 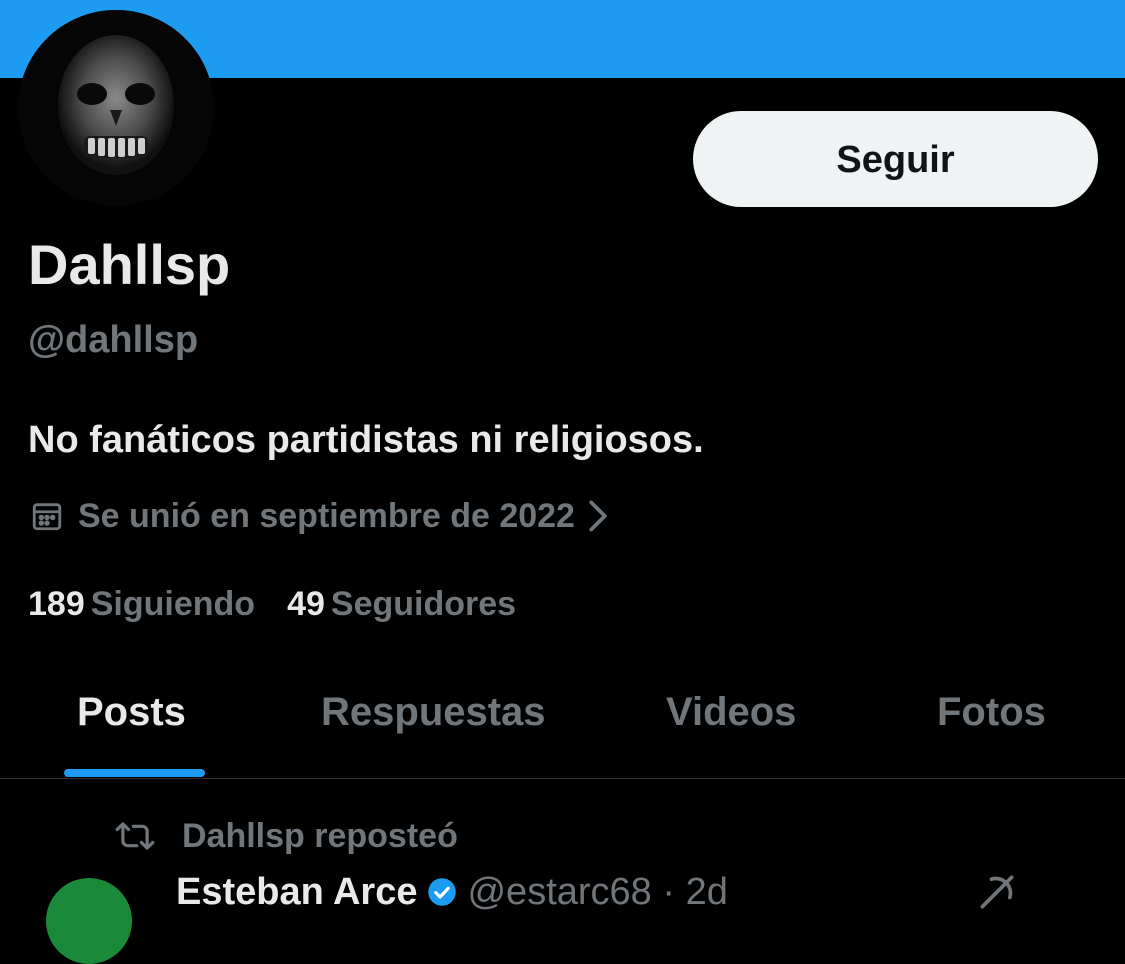 I want to click on profile-avatar, so click(x=116, y=108).